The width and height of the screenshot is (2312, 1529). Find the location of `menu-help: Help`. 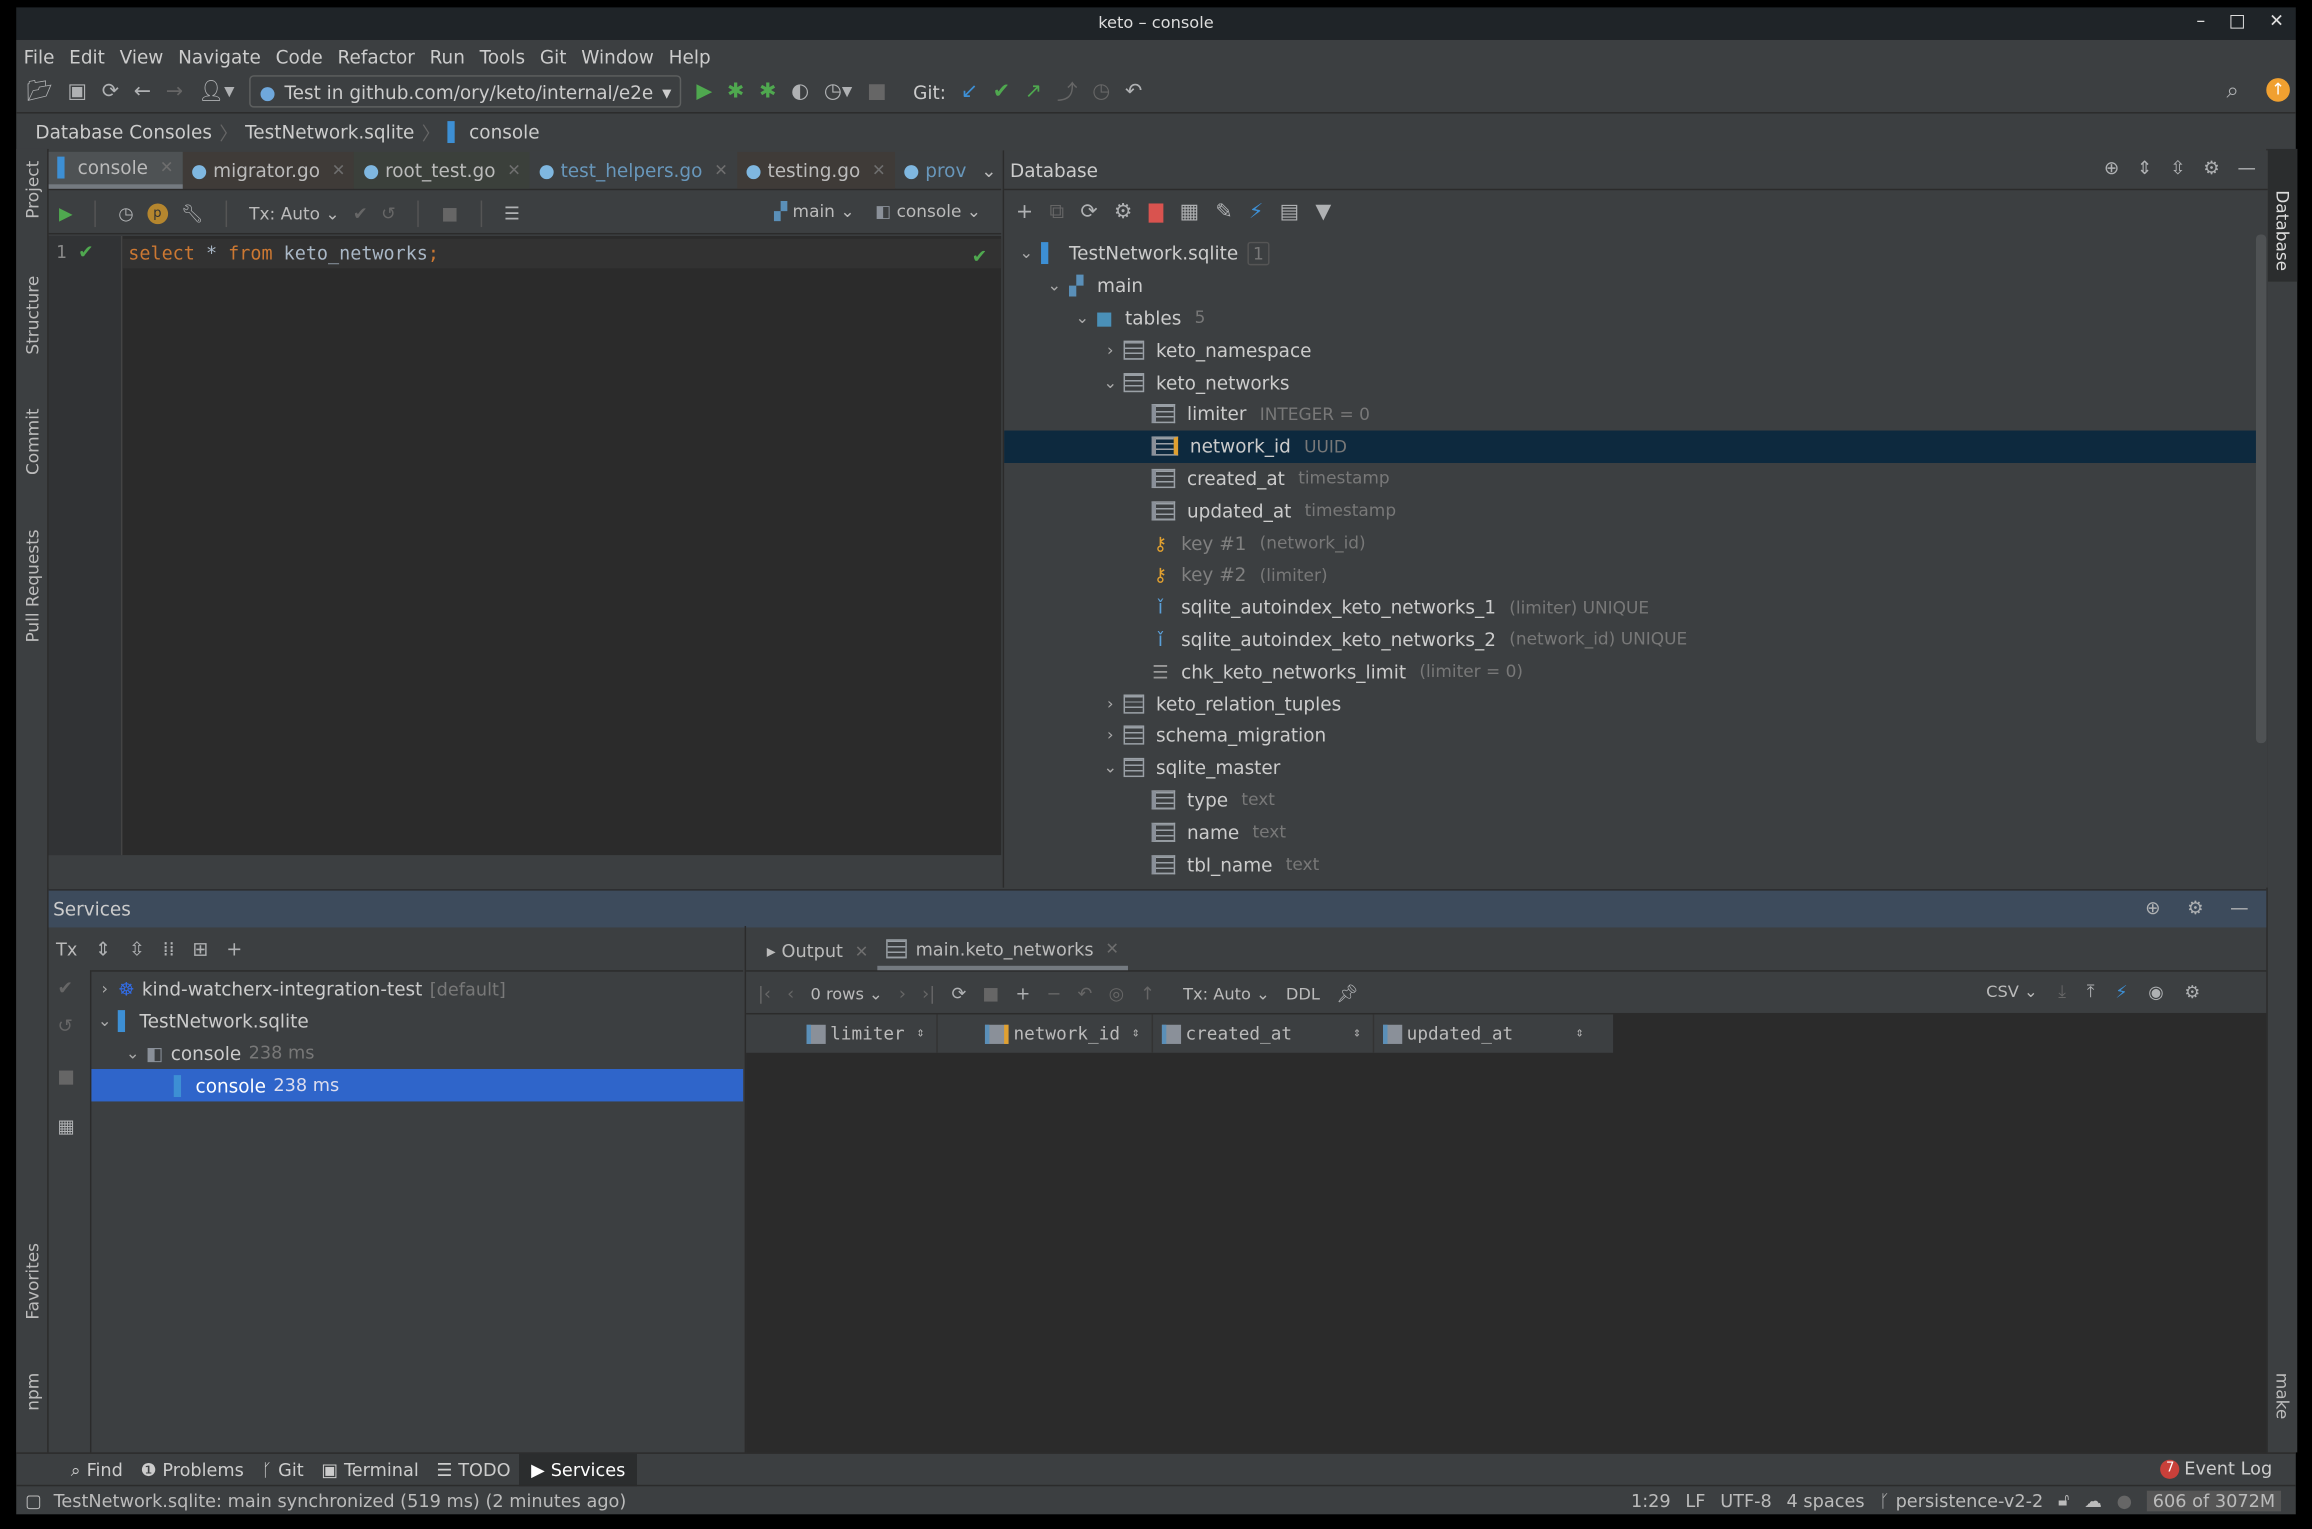

menu-help: Help is located at coordinates (690, 56).